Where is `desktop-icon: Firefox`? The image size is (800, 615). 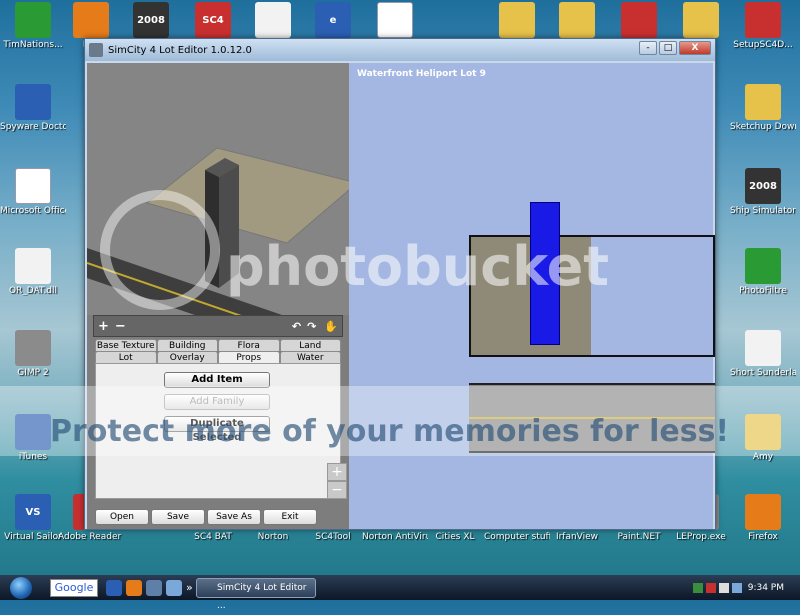 desktop-icon: Firefox is located at coordinates (763, 518).